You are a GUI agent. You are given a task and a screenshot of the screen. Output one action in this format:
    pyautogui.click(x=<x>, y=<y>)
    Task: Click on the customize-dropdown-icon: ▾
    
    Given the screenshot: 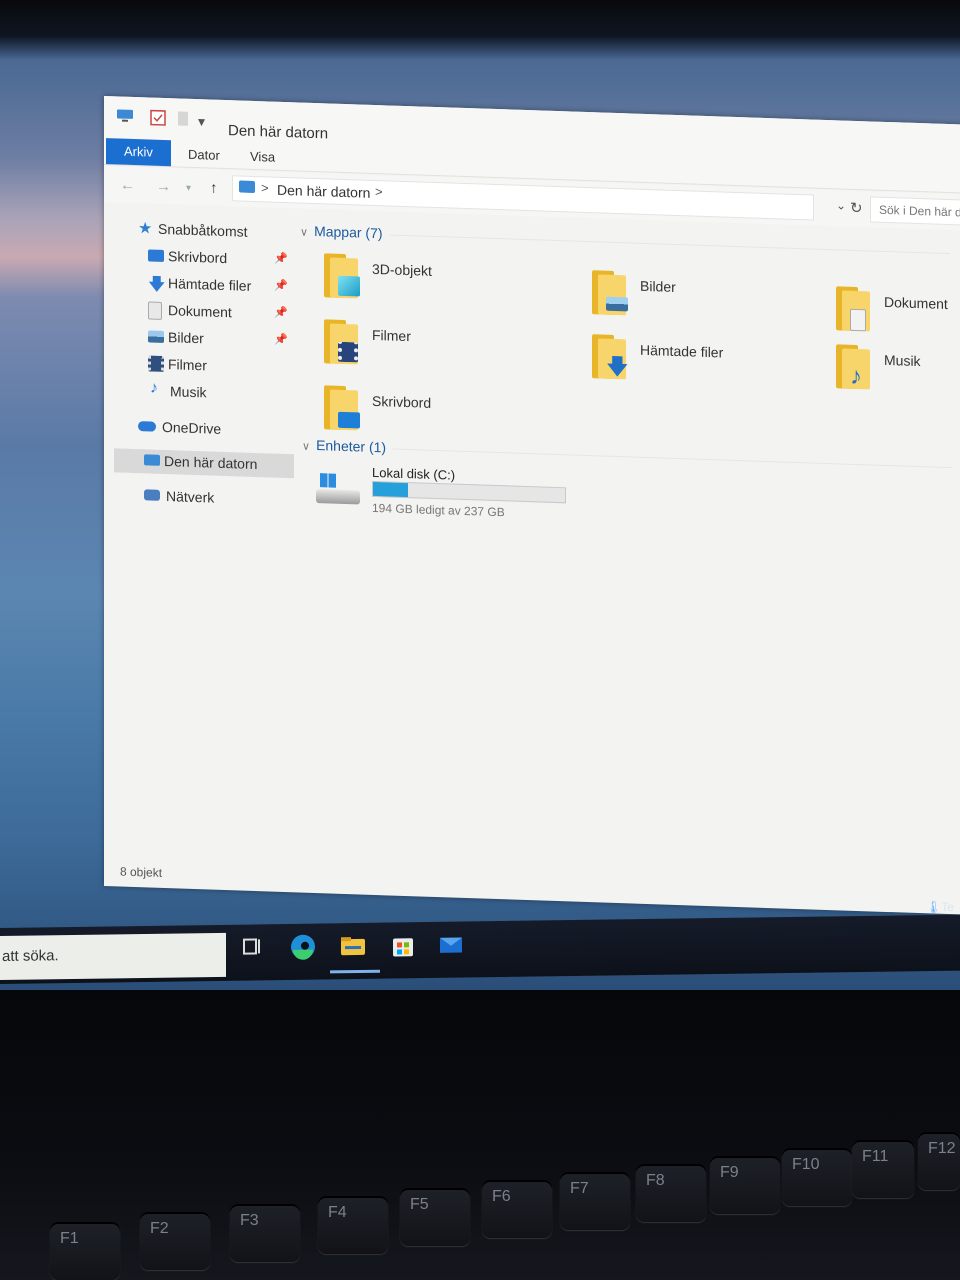 What is the action you would take?
    pyautogui.click(x=201, y=121)
    